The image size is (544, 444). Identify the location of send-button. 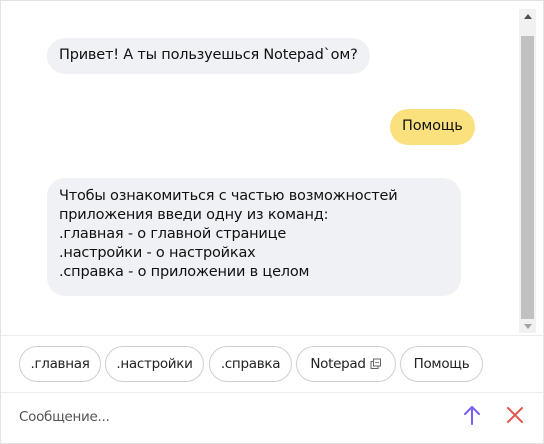
(472, 417).